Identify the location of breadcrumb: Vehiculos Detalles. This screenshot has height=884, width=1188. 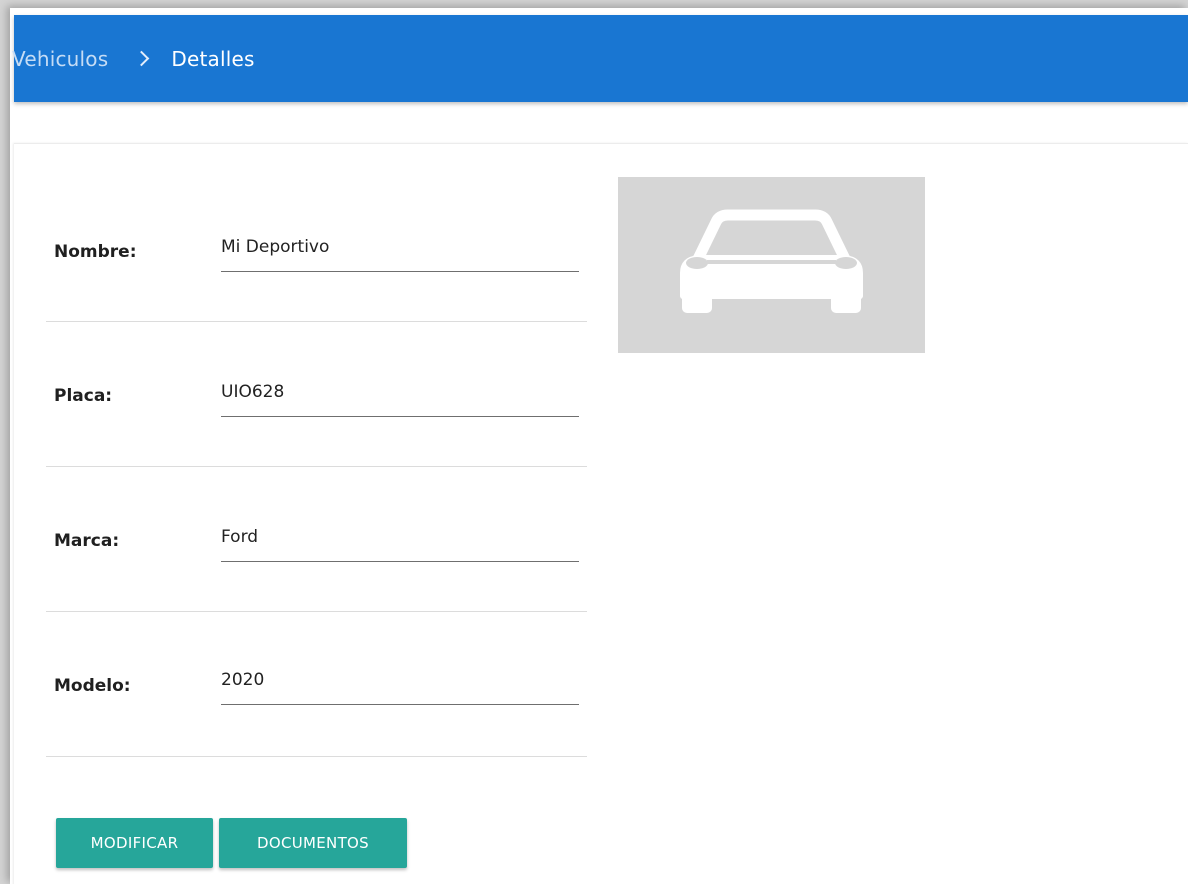
(133, 58).